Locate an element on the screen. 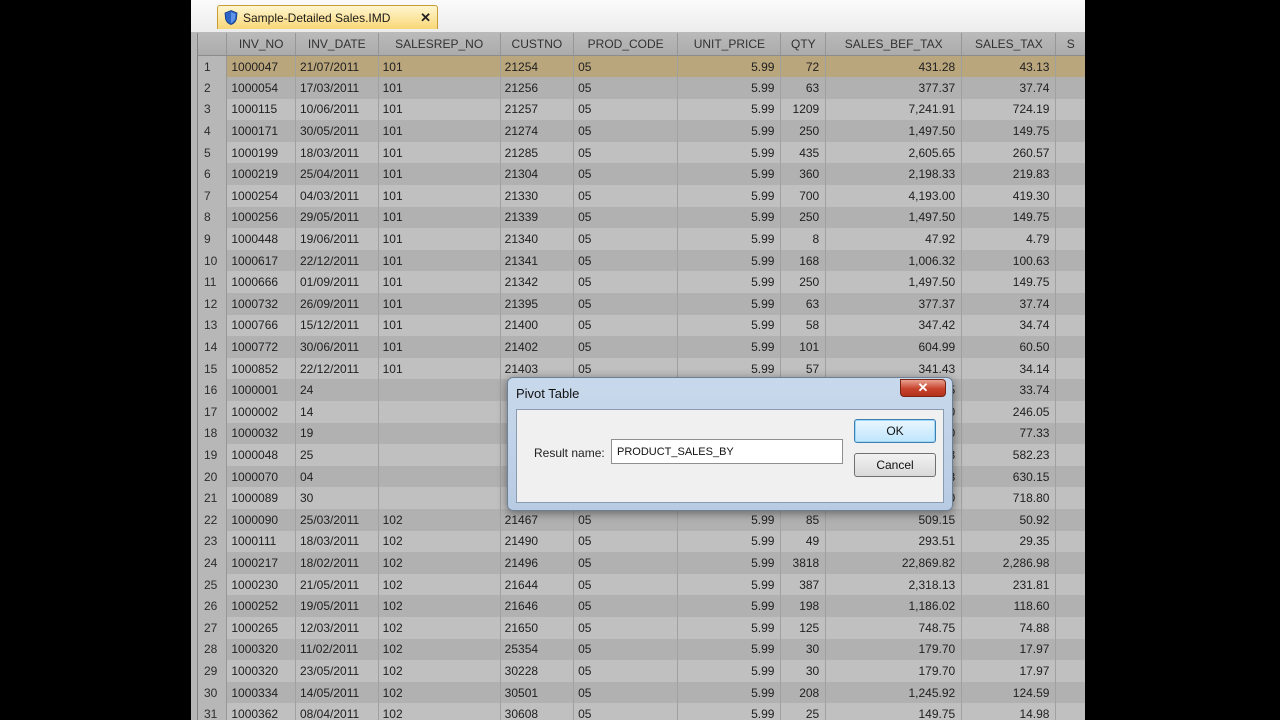 This screenshot has height=720, width=1280. document-tab-title: Sample-Detailed Sales.IMD is located at coordinates (317, 17).